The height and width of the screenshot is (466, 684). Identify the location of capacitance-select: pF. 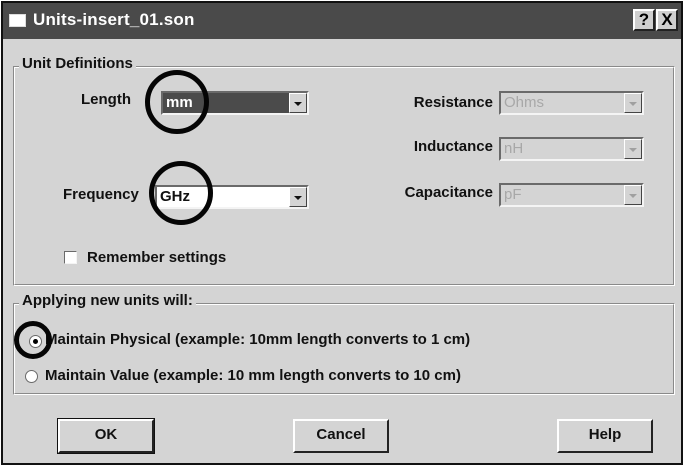
(571, 195).